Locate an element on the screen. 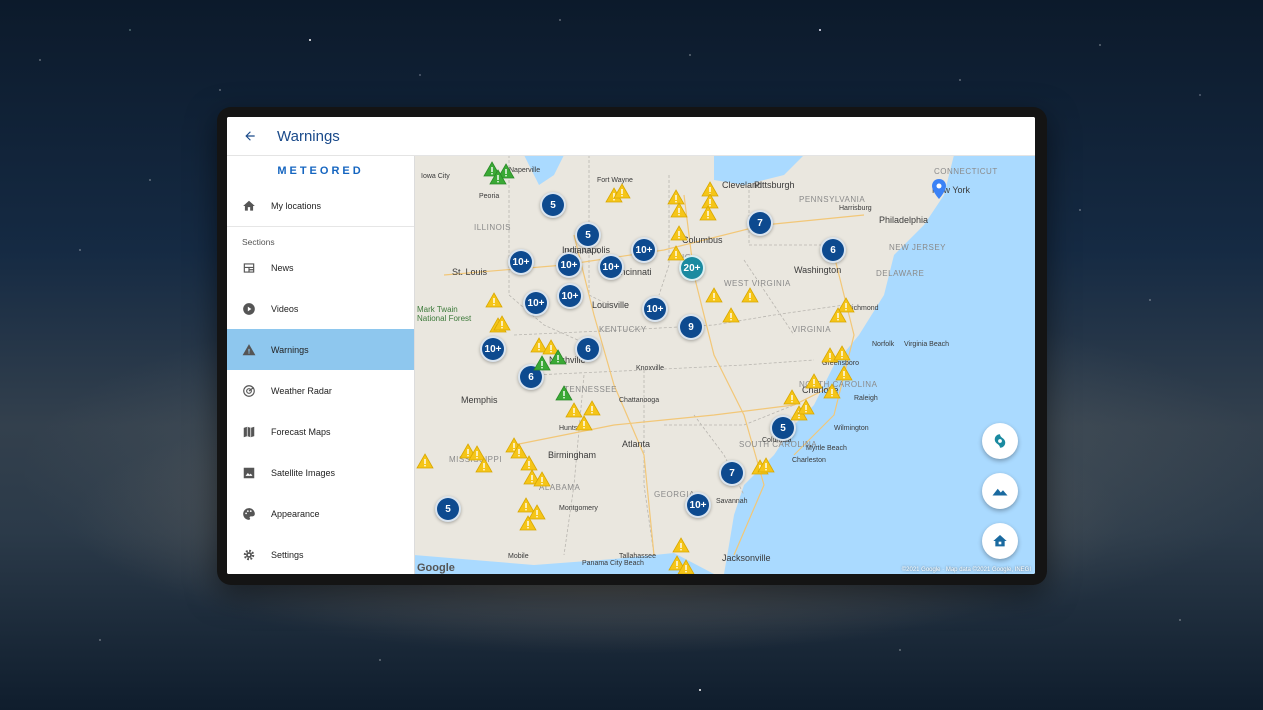 Image resolution: width=1263 pixels, height=710 pixels. radar-icon is located at coordinates (249, 391).